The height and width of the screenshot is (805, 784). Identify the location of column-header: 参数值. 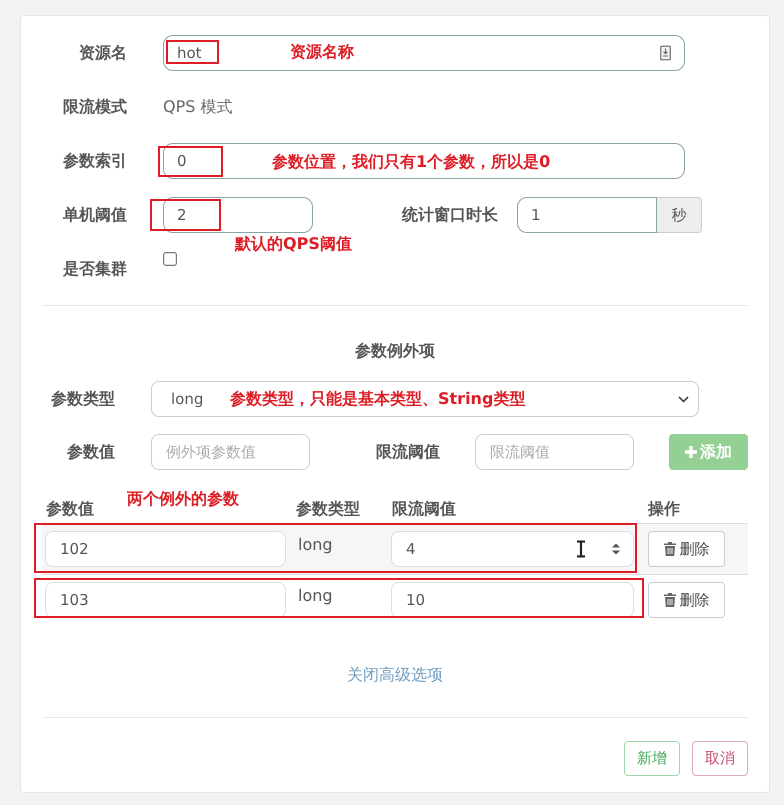
(70, 509).